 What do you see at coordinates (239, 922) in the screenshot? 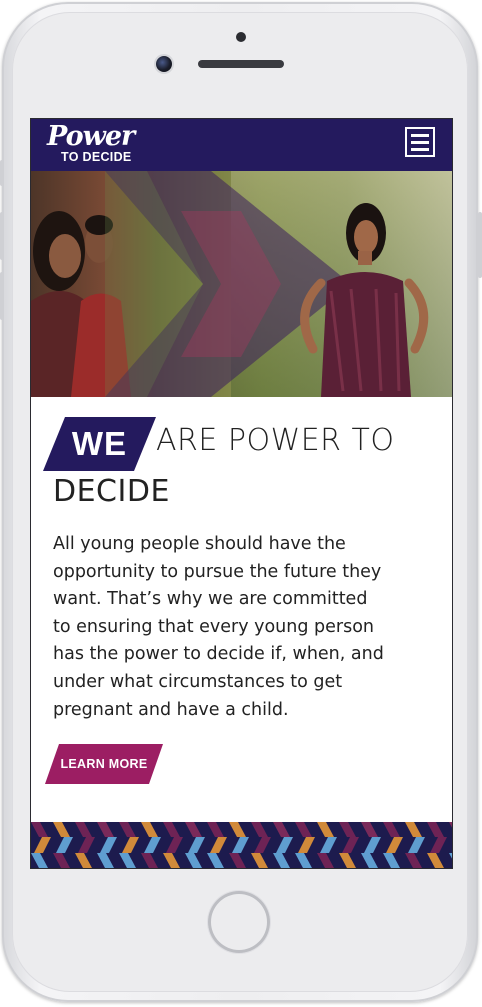
I see `home-button` at bounding box center [239, 922].